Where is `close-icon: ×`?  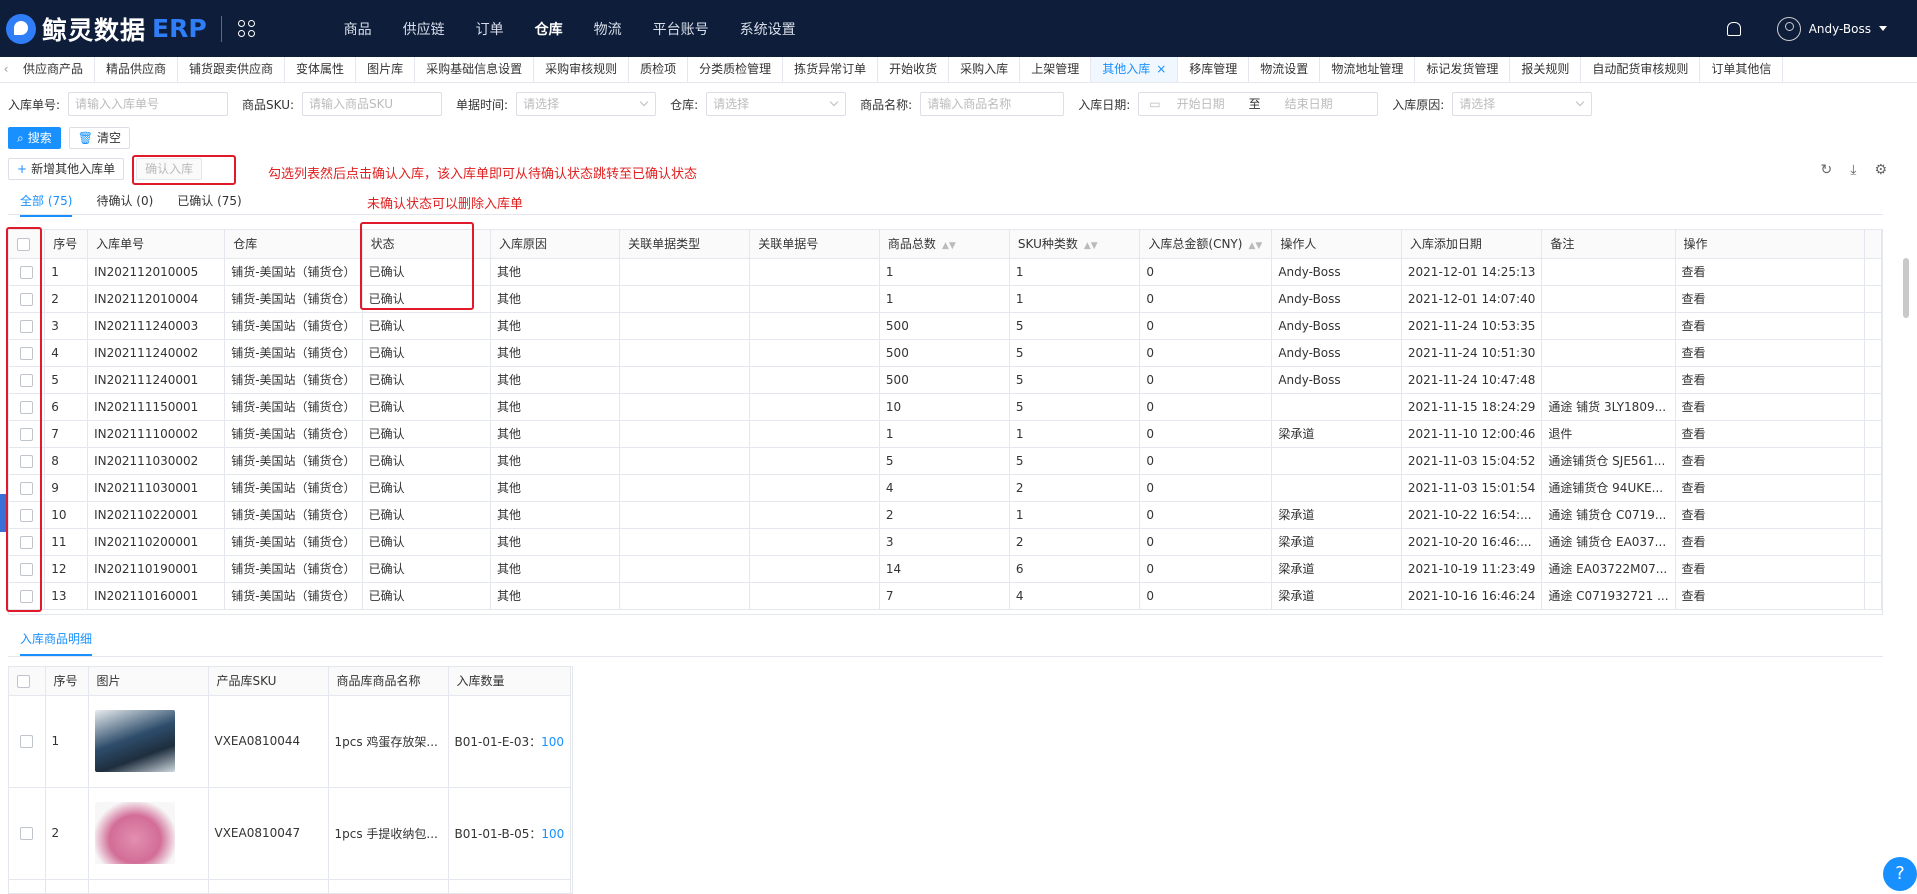 close-icon: × is located at coordinates (1161, 69).